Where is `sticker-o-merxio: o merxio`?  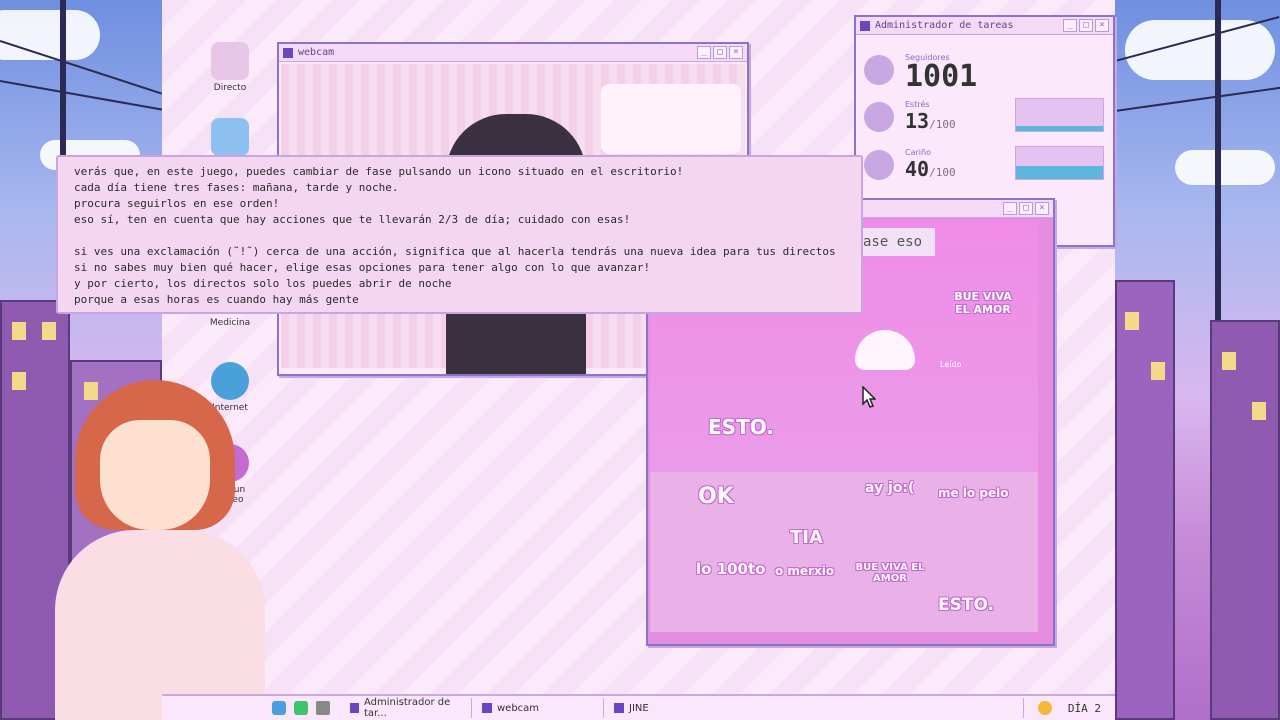 sticker-o-merxio: o merxio is located at coordinates (804, 571).